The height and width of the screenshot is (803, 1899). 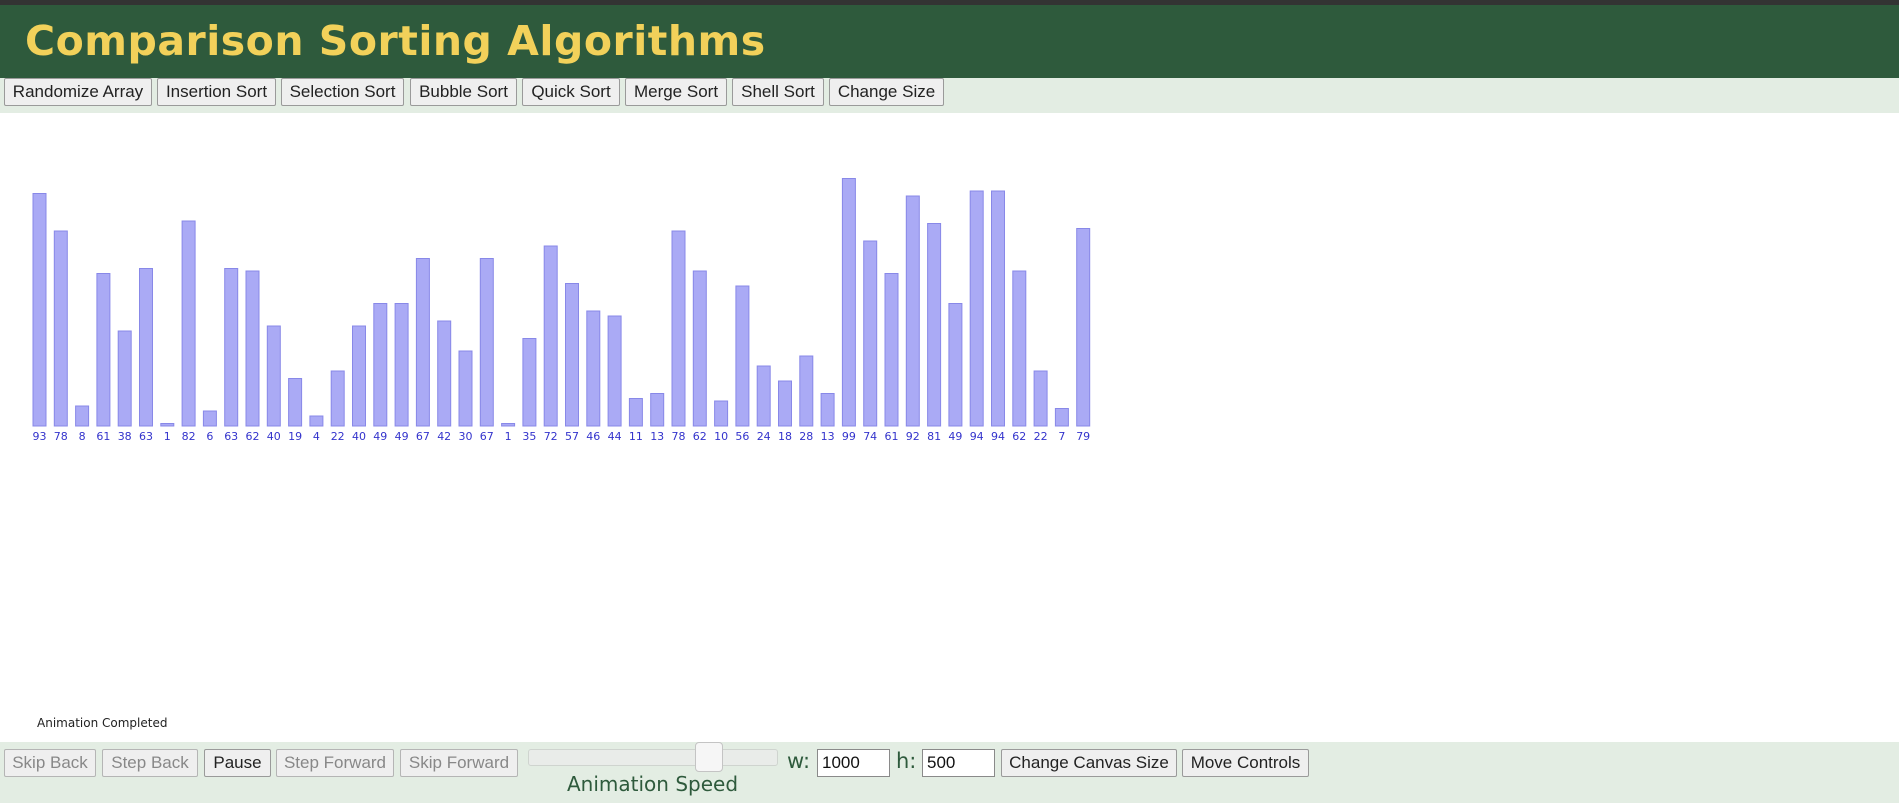 What do you see at coordinates (785, 436) in the screenshot?
I see `array-bar-label: 18` at bounding box center [785, 436].